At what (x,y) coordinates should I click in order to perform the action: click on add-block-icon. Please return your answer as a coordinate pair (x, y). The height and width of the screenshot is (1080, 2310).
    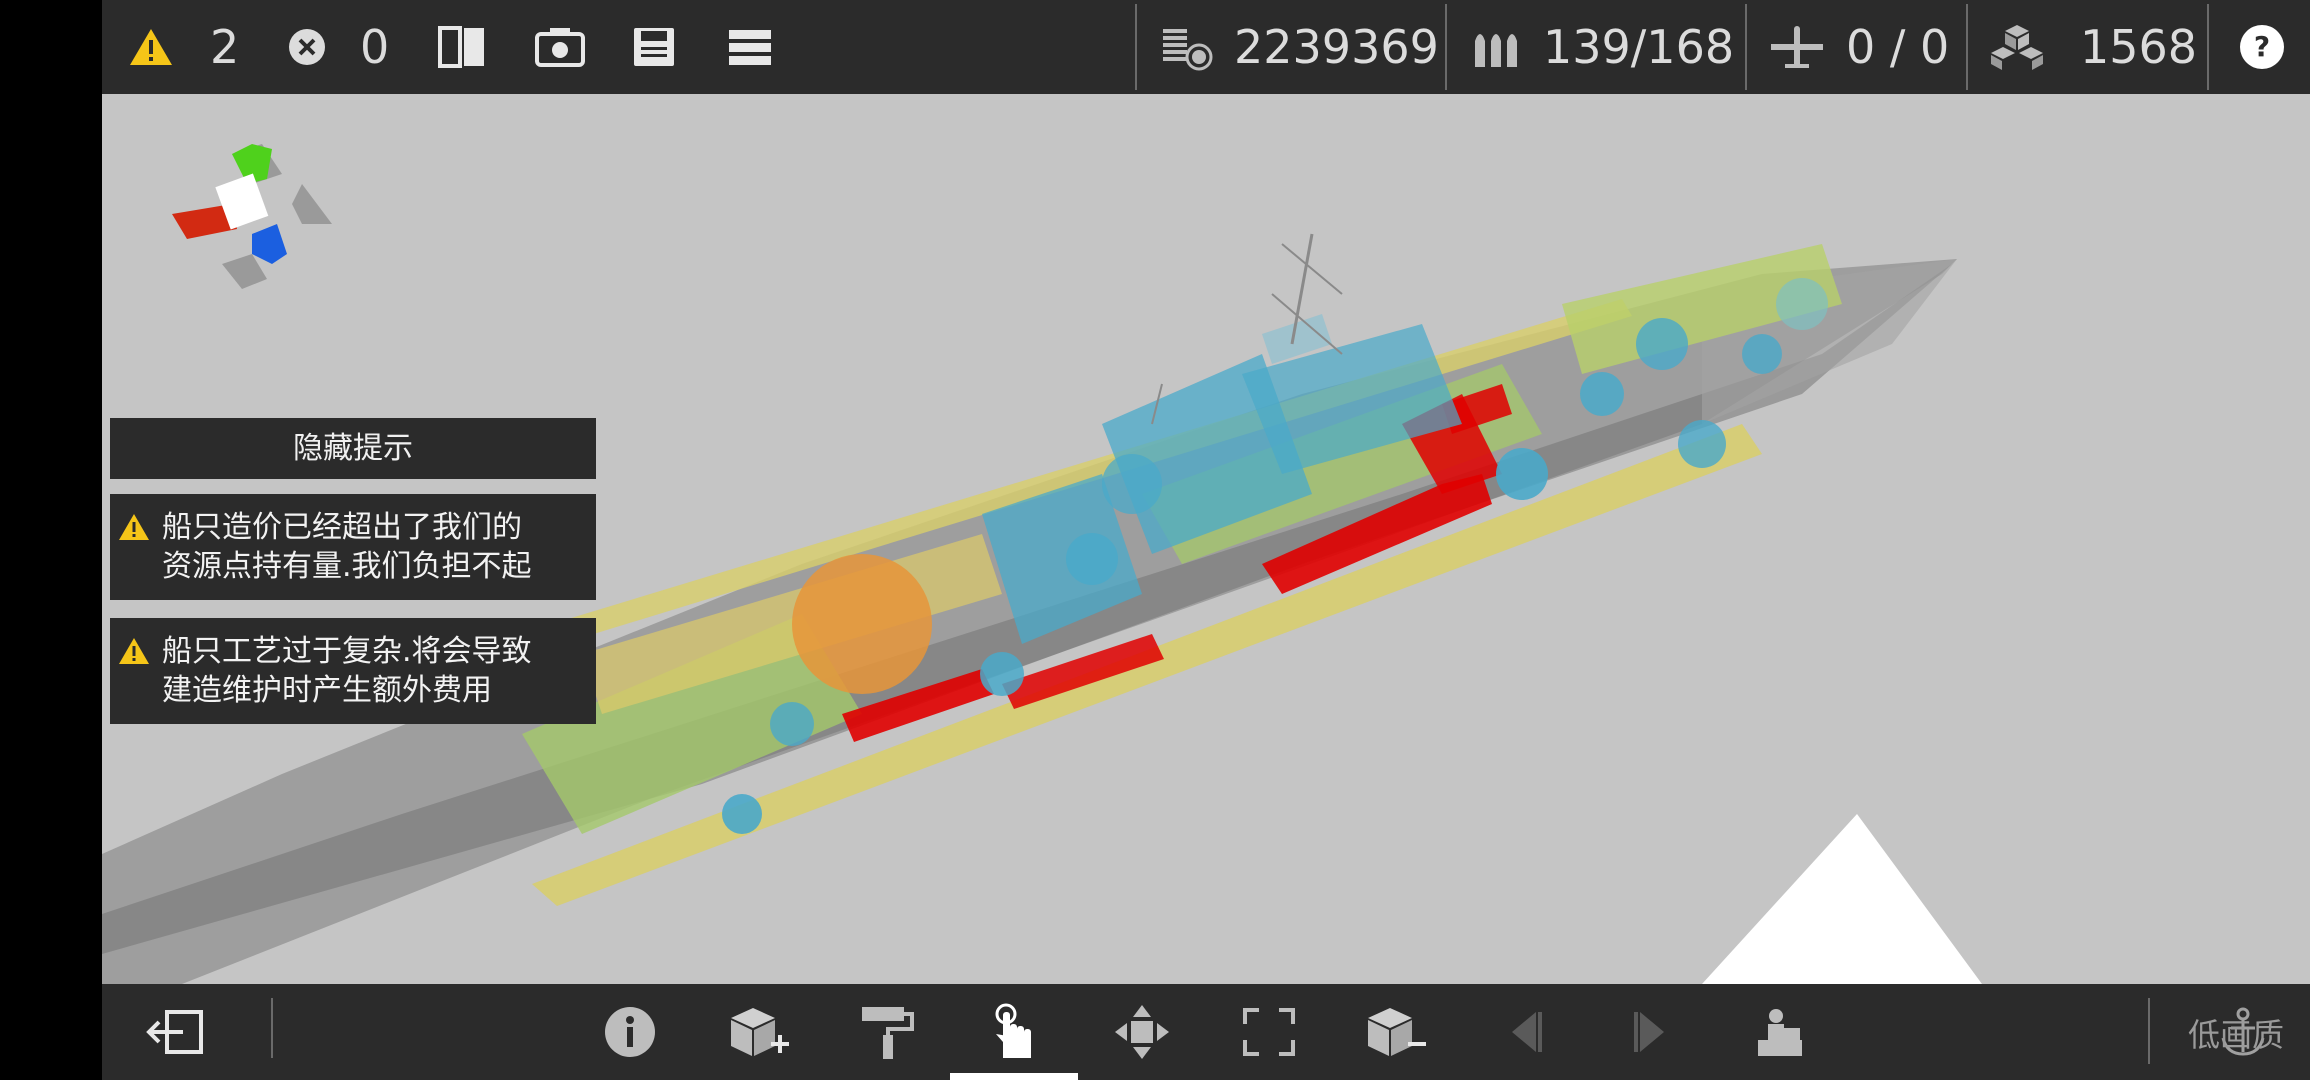
    Looking at the image, I should click on (759, 1032).